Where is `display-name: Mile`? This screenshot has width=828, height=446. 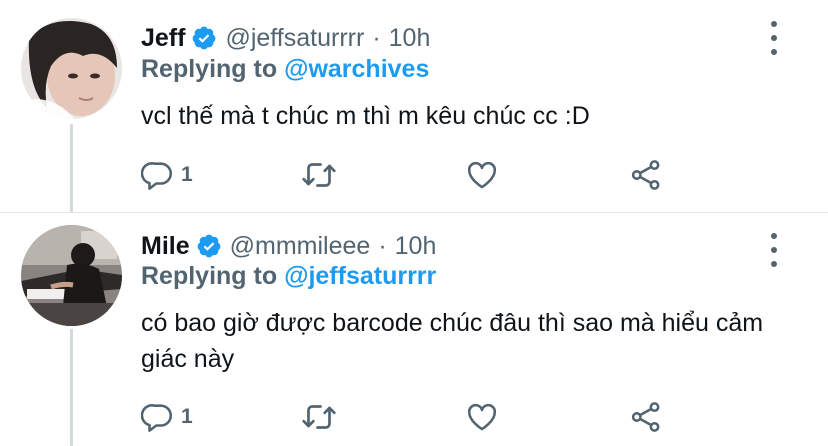
display-name: Mile is located at coordinates (165, 246).